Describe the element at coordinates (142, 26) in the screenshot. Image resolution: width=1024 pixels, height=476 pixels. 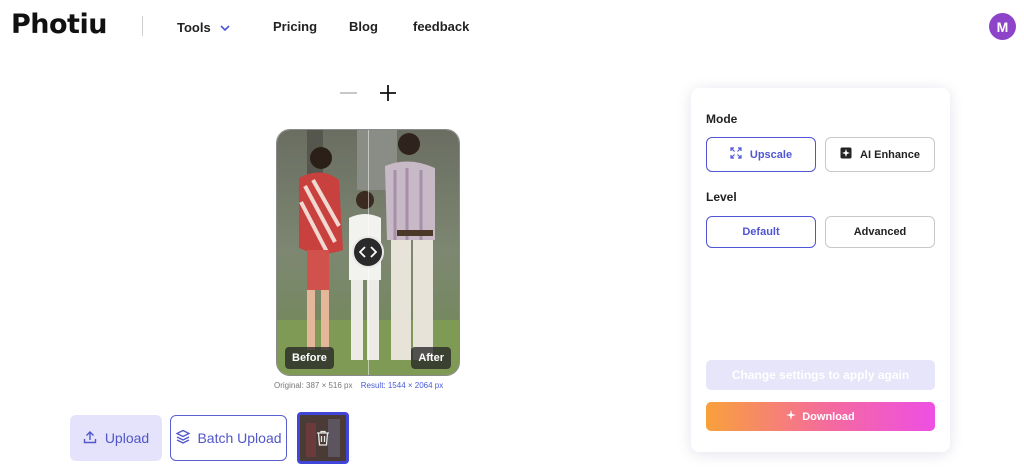
I see `divider` at that location.